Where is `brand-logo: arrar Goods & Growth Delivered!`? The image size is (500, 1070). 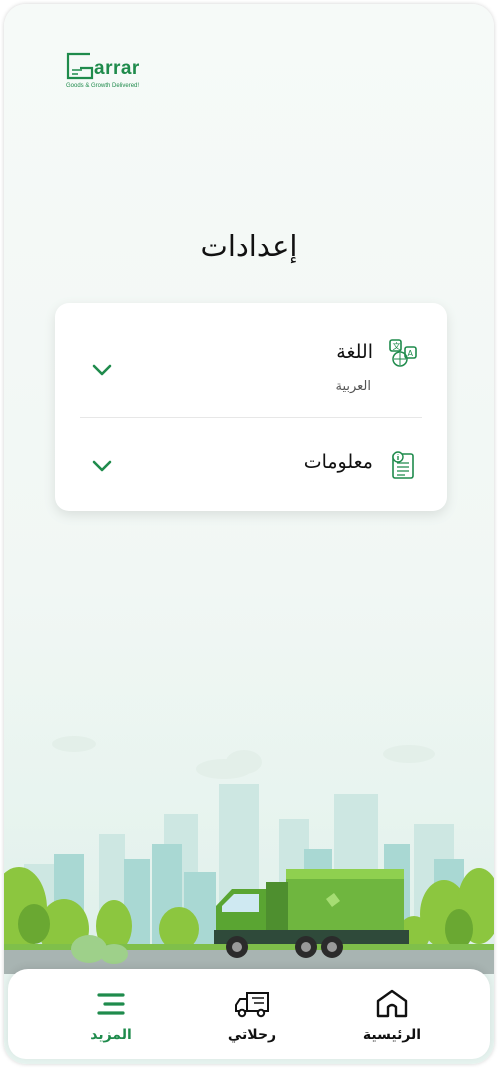
brand-logo: arrar Goods & Growth Delivered! is located at coordinates (119, 74).